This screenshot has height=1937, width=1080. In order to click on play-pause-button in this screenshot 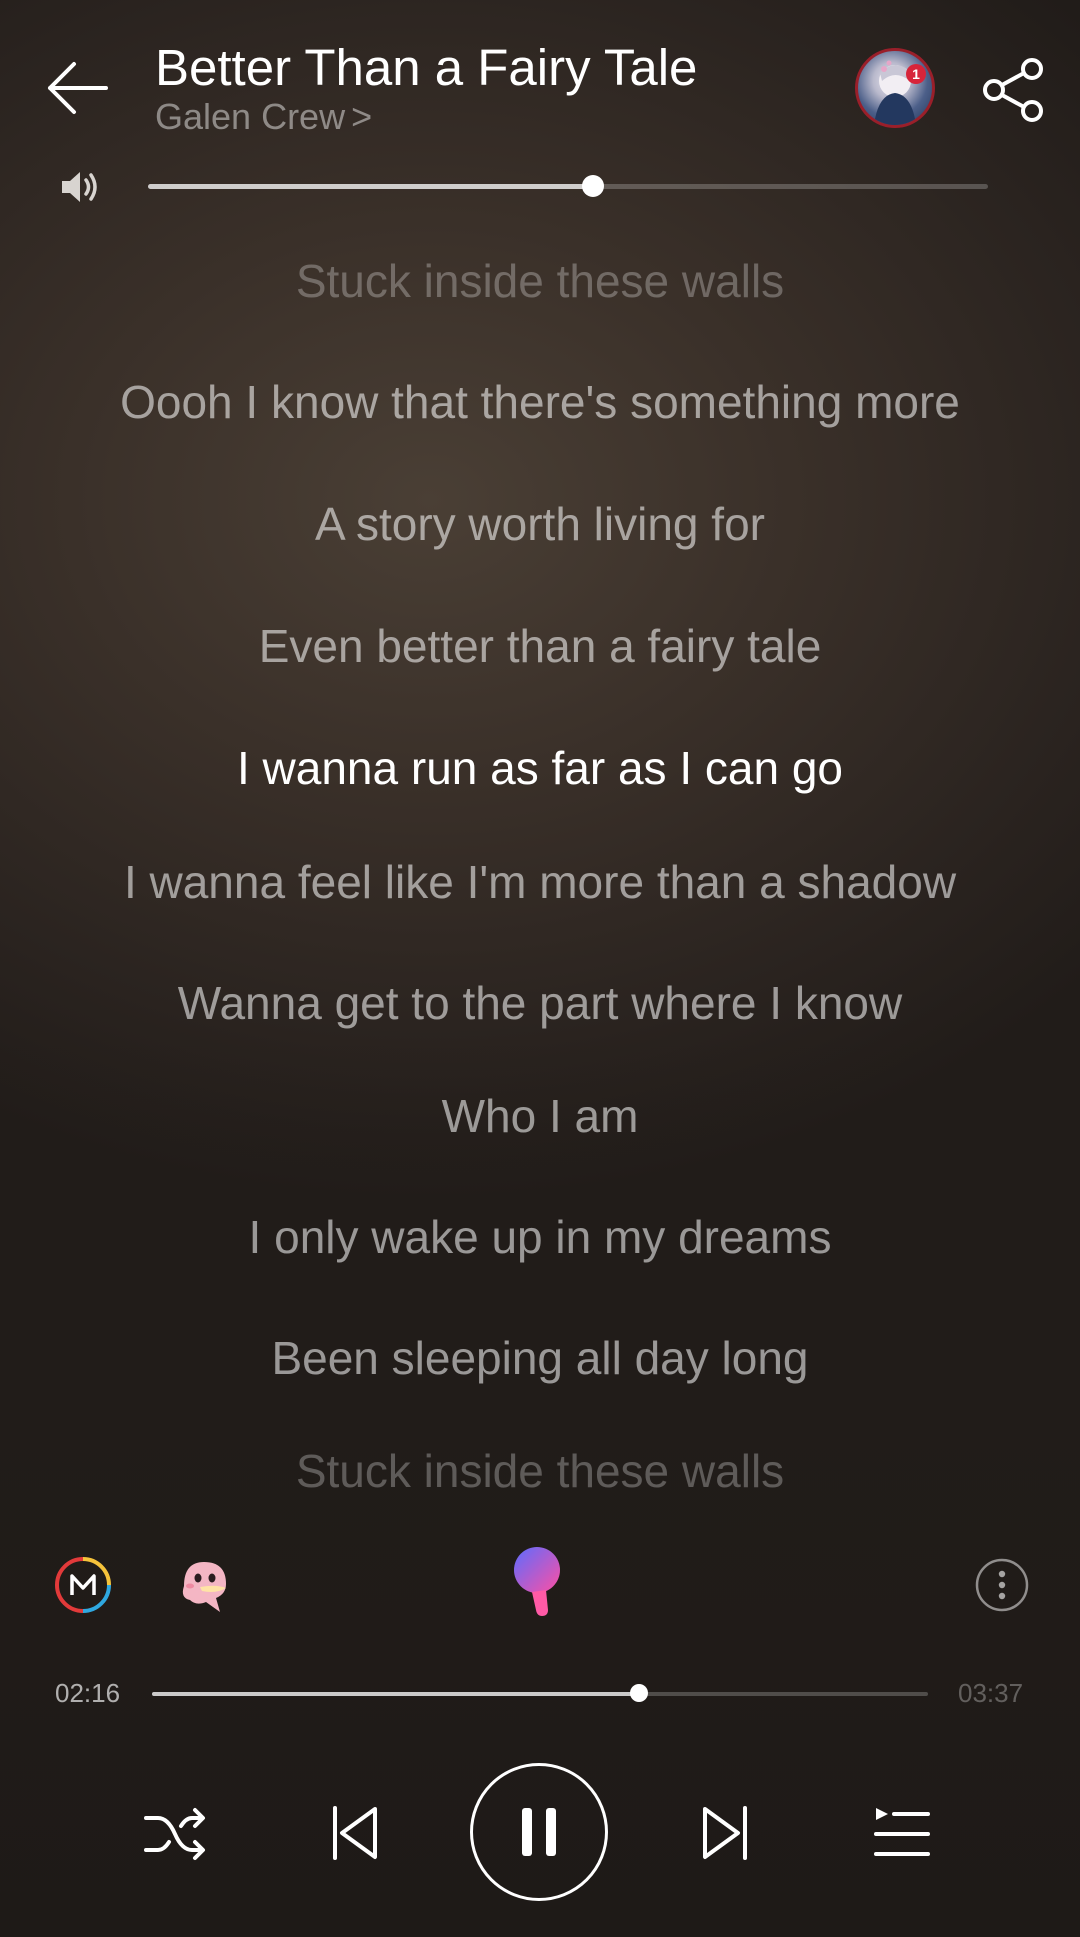, I will do `click(539, 1832)`.